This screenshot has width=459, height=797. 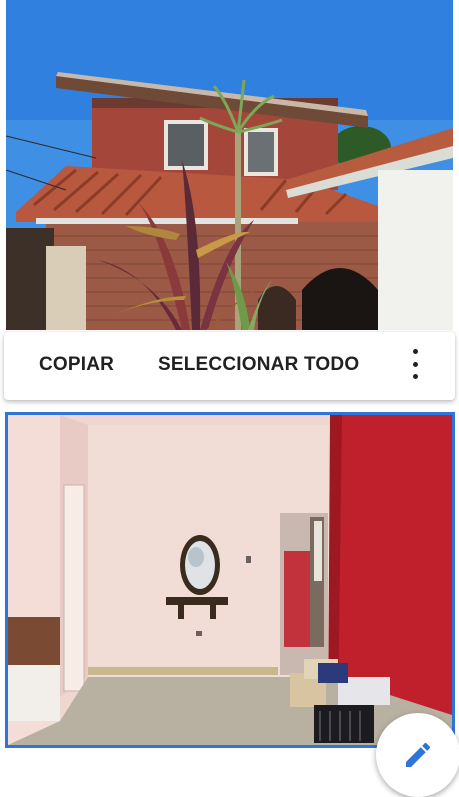 I want to click on pencil-edit-icon, so click(x=418, y=754).